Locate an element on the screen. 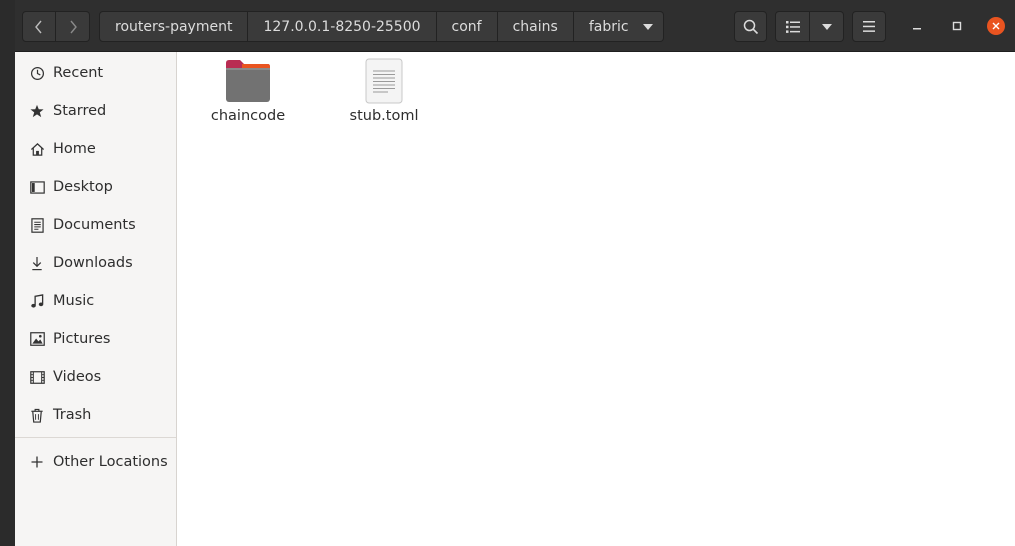  main-menu-button is located at coordinates (869, 26).